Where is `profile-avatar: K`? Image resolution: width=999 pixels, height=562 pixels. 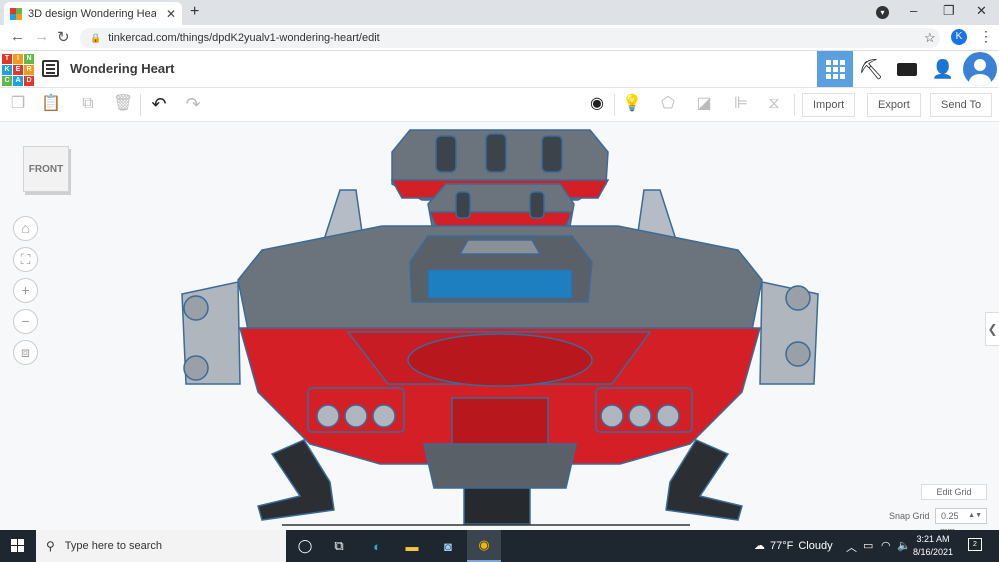 profile-avatar: K is located at coordinates (959, 37).